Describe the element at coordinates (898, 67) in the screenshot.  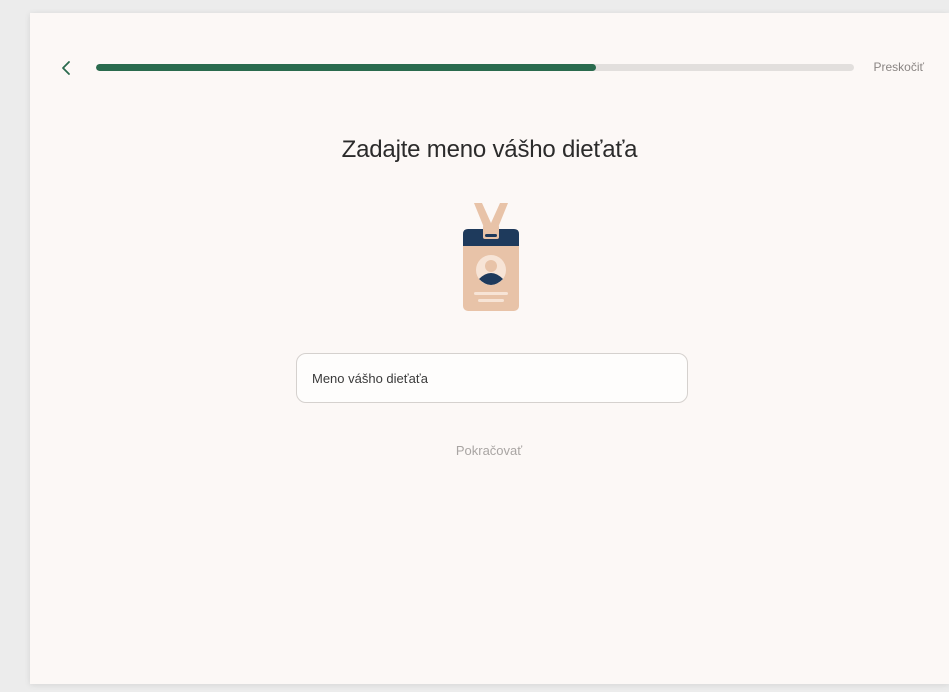
I see `skip-link: Preskočiť` at that location.